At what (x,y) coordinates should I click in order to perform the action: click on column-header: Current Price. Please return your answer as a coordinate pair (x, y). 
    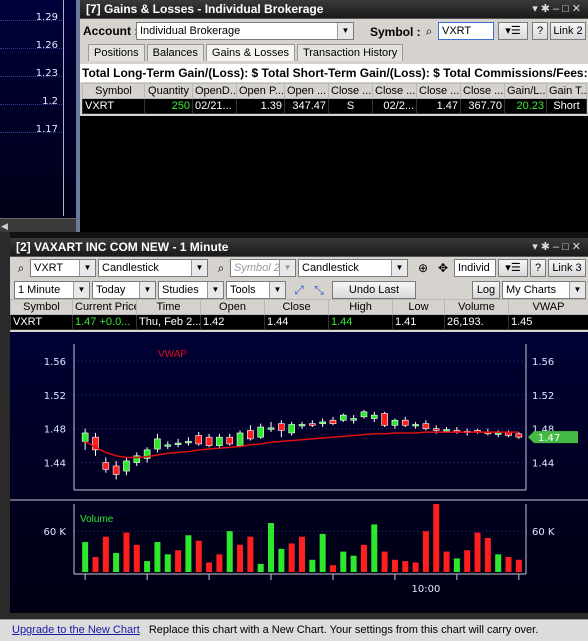
    Looking at the image, I should click on (104, 307).